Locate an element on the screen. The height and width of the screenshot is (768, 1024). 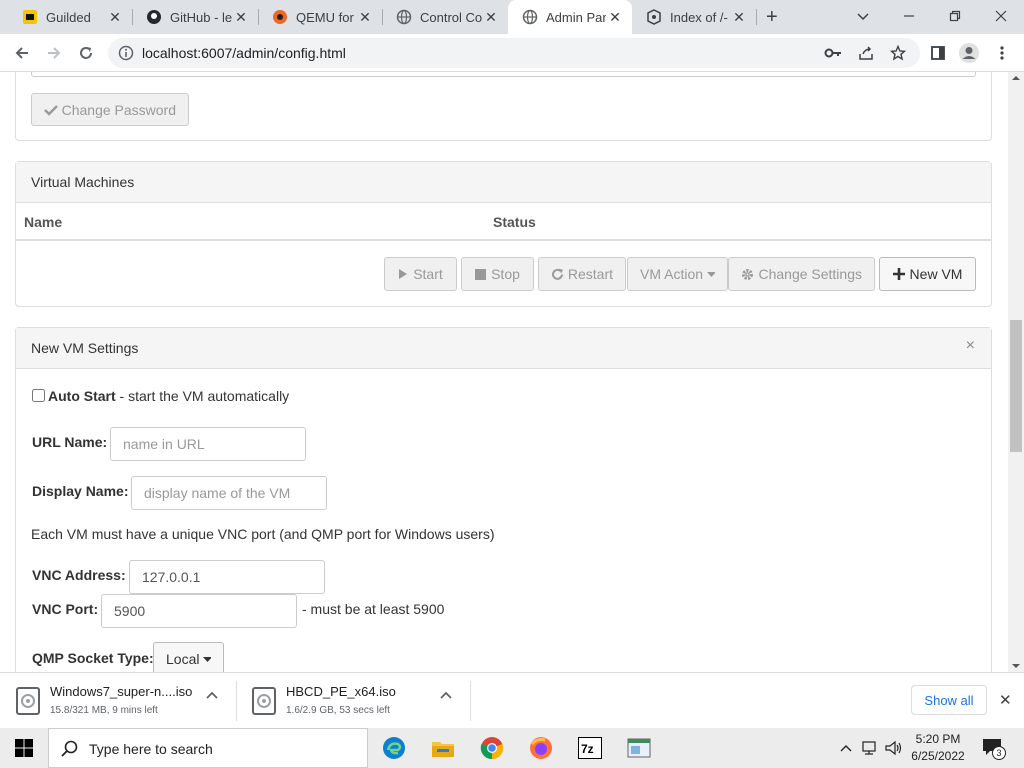
display-name-input is located at coordinates (229, 493).